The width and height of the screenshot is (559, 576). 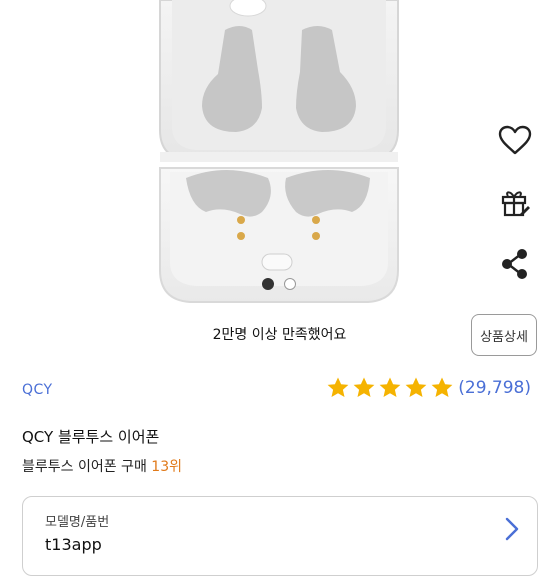 I want to click on product-title: QCY 블루투스 이어폰, so click(x=91, y=437).